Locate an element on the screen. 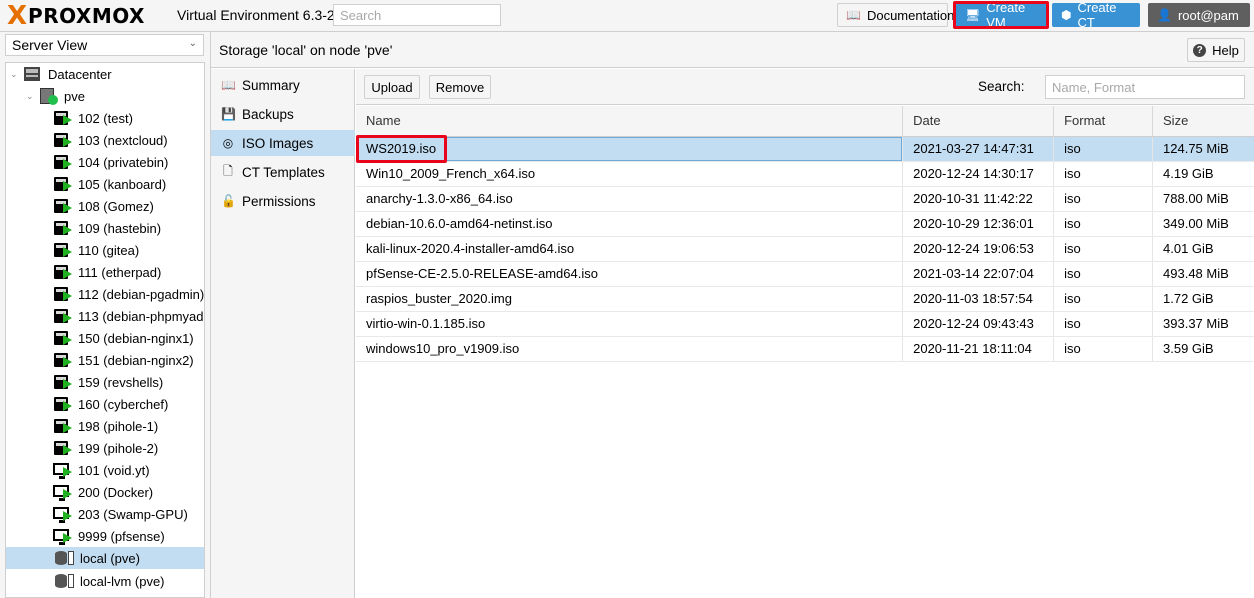 Image resolution: width=1254 pixels, height=598 pixels. tree-node-guest: 105 (kanboard) is located at coordinates (109, 184).